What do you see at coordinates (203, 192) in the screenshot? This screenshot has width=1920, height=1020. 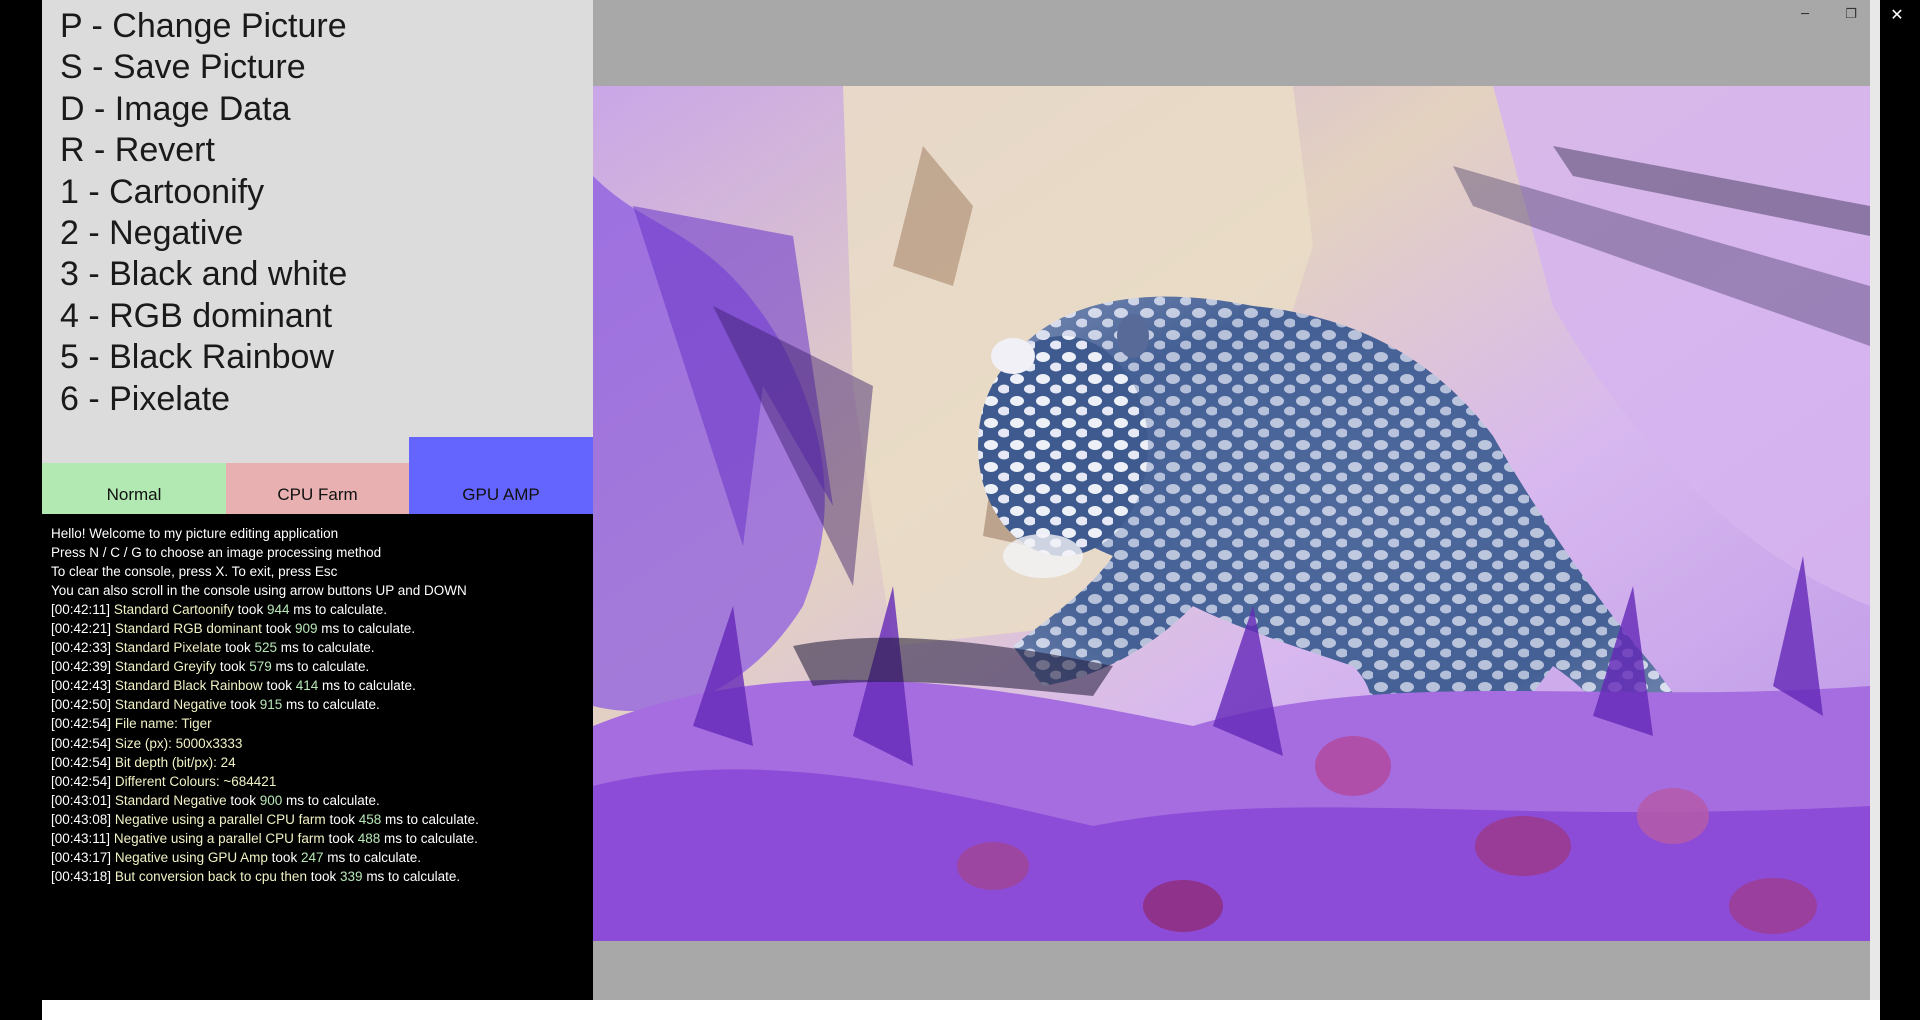 I see `menu-item-cartoonify: 1 - Cartoonify` at bounding box center [203, 192].